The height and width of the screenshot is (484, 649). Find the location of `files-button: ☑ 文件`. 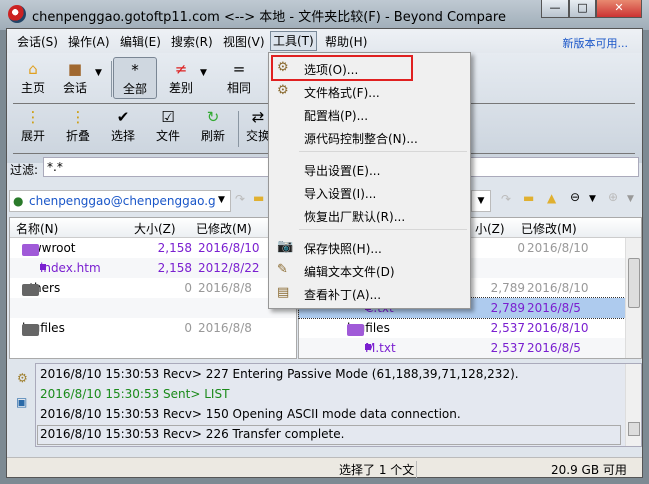

files-button: ☑ 文件 is located at coordinates (168, 125).